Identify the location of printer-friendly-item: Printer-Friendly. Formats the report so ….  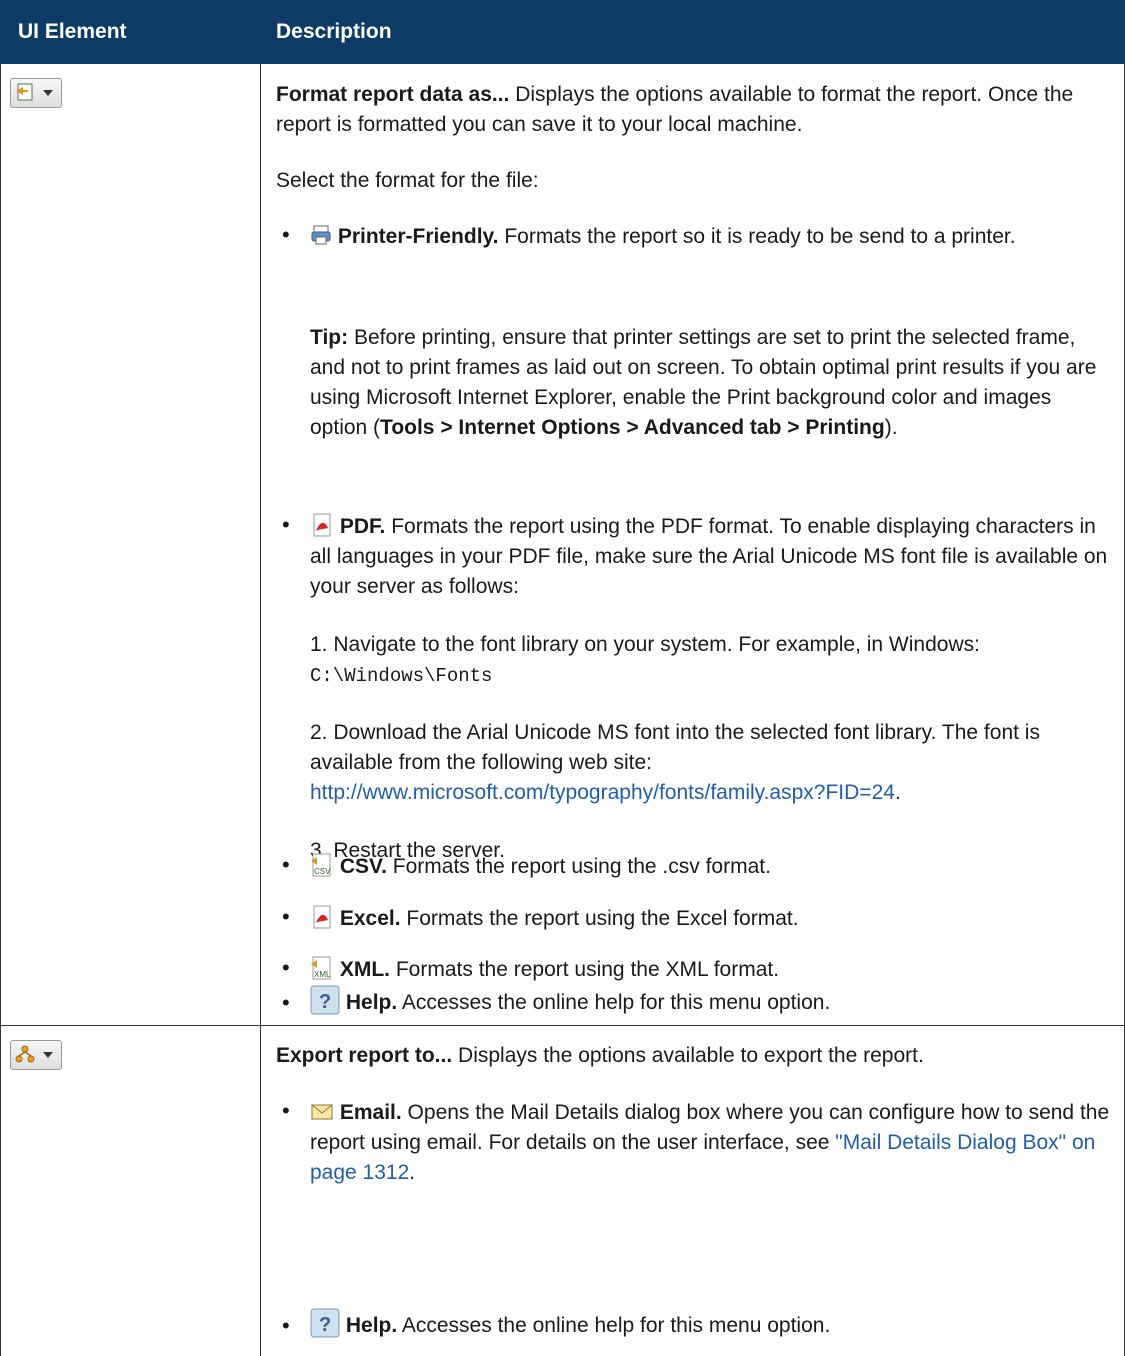
(710, 237).